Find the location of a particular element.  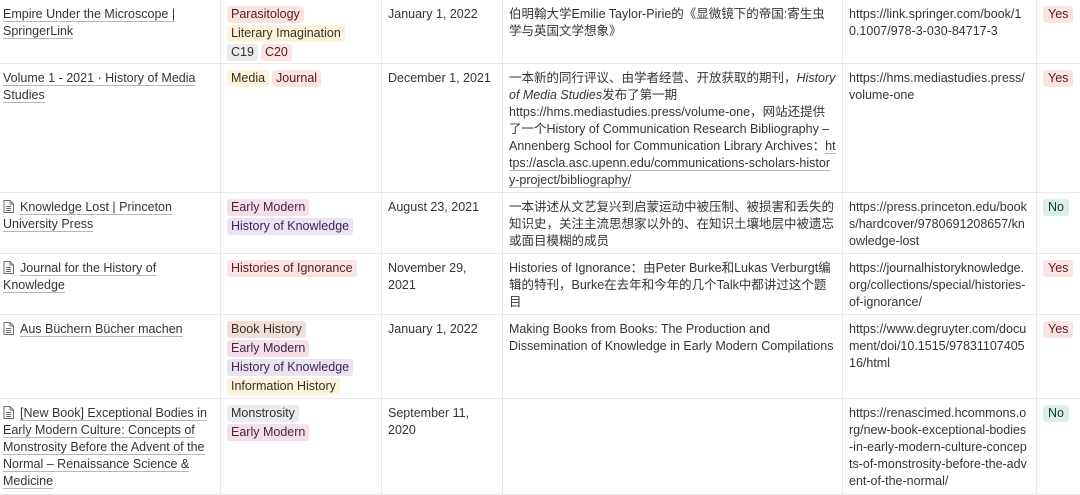

tag-pill: Literary Imagination is located at coordinates (286, 33).